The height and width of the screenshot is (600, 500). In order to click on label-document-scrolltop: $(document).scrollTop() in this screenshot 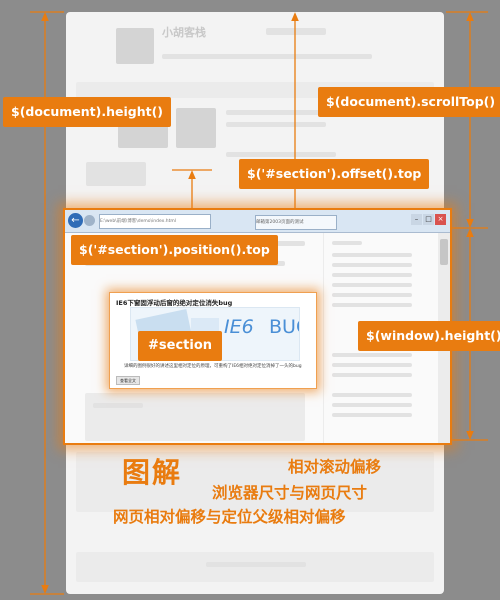, I will do `click(409, 102)`.